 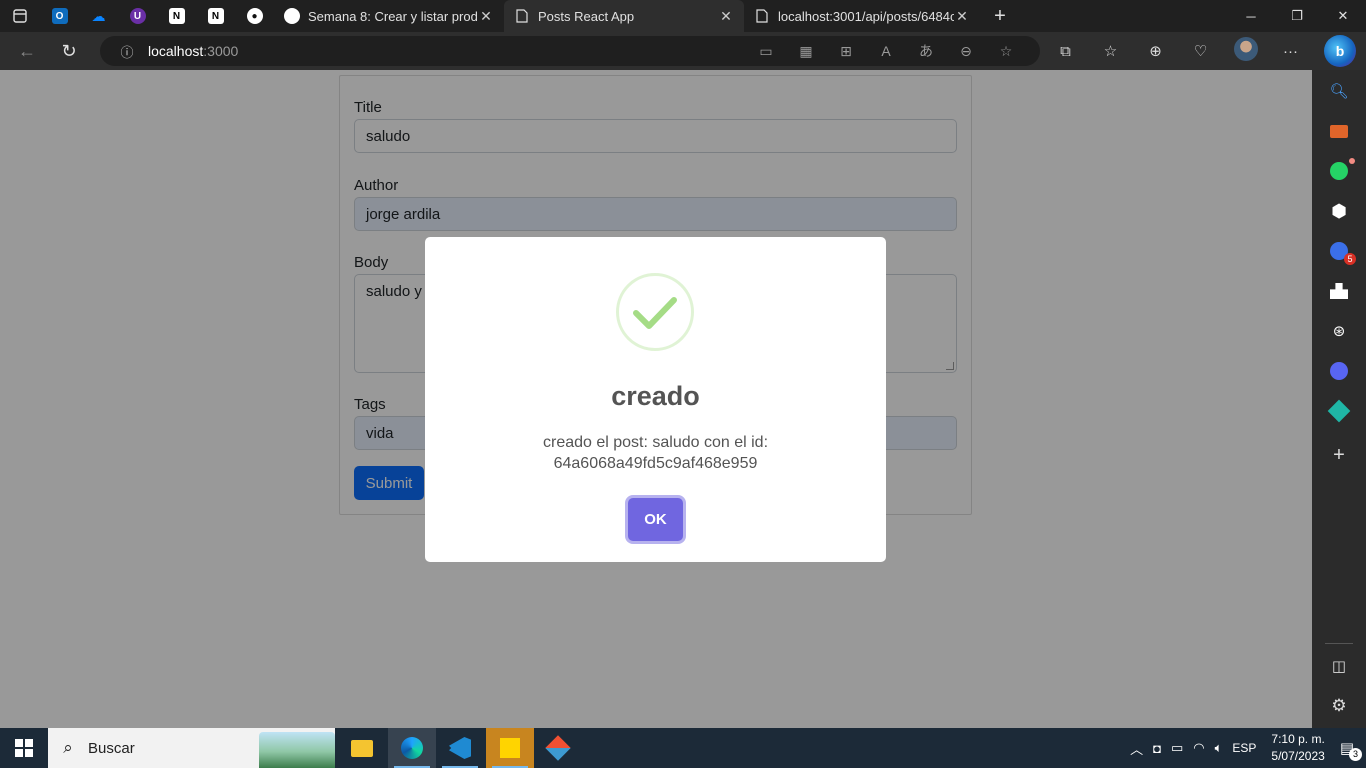 I want to click on tab-title: localhost:3001/api/posts/6484ca, so click(x=866, y=16).